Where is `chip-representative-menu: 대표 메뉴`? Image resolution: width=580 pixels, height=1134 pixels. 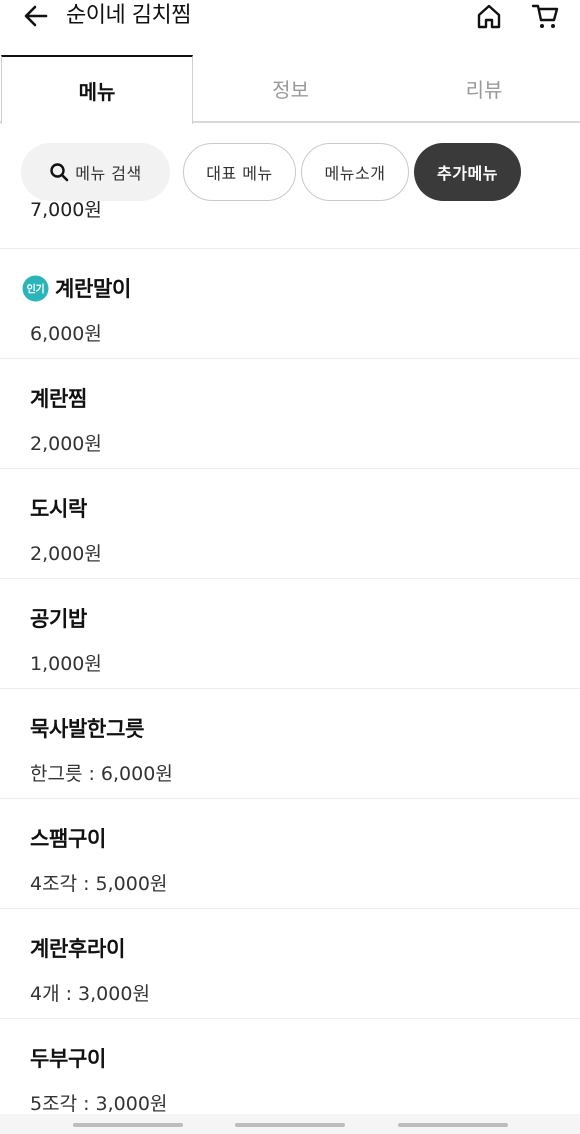 chip-representative-menu: 대표 메뉴 is located at coordinates (239, 172).